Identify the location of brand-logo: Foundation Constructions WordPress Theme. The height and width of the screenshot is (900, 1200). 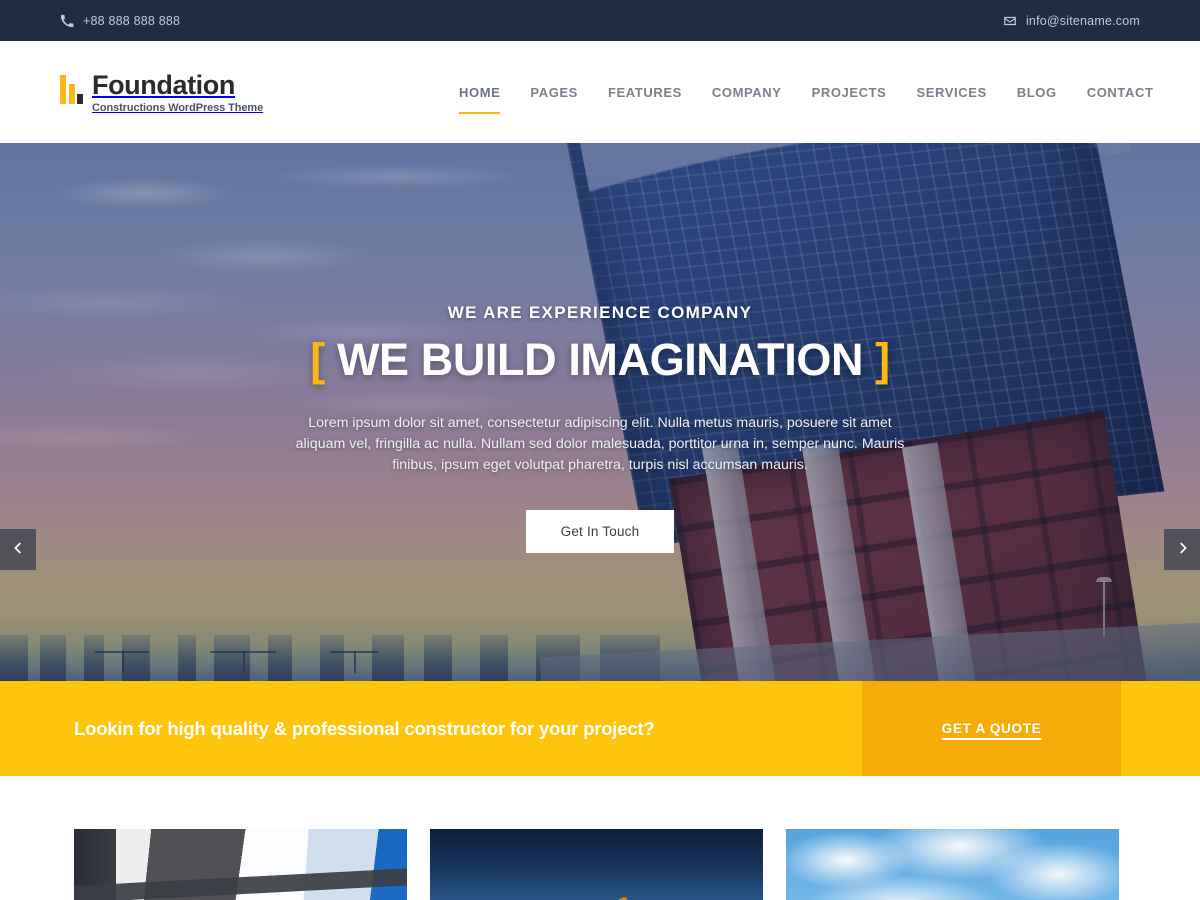
(161, 92).